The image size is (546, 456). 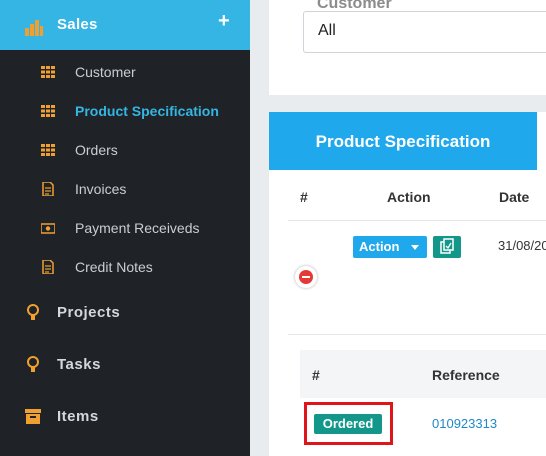 I want to click on sidebar-item-product-specification: Product Specification, so click(x=125, y=111).